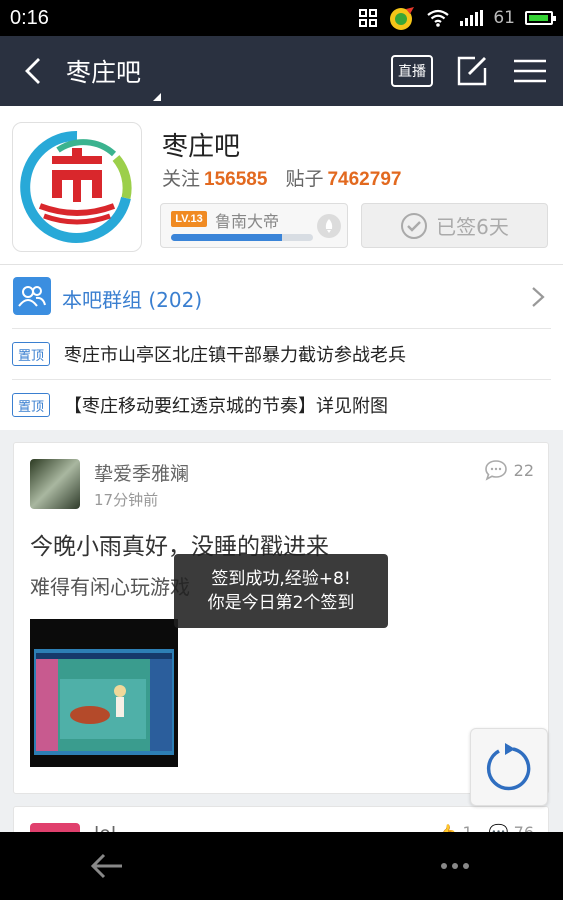 Image resolution: width=563 pixels, height=900 pixels. Describe the element at coordinates (504, 18) in the screenshot. I see `battery-level: 61` at that location.